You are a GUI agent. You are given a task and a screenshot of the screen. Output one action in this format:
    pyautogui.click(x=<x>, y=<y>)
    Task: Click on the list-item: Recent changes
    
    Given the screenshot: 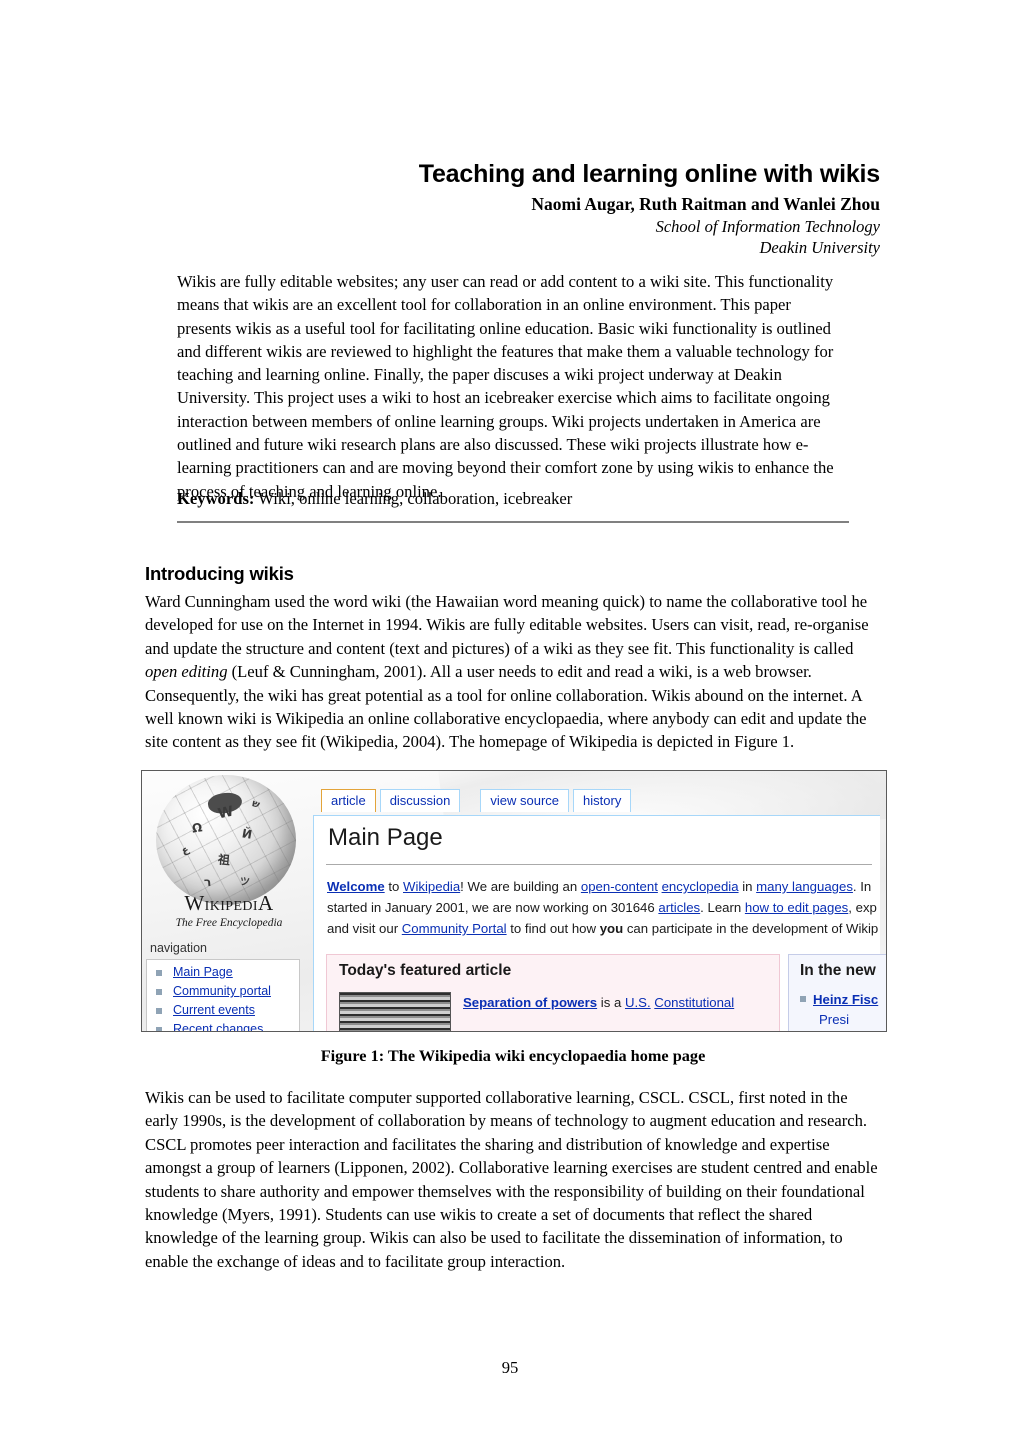 What is the action you would take?
    pyautogui.click(x=230, y=1025)
    